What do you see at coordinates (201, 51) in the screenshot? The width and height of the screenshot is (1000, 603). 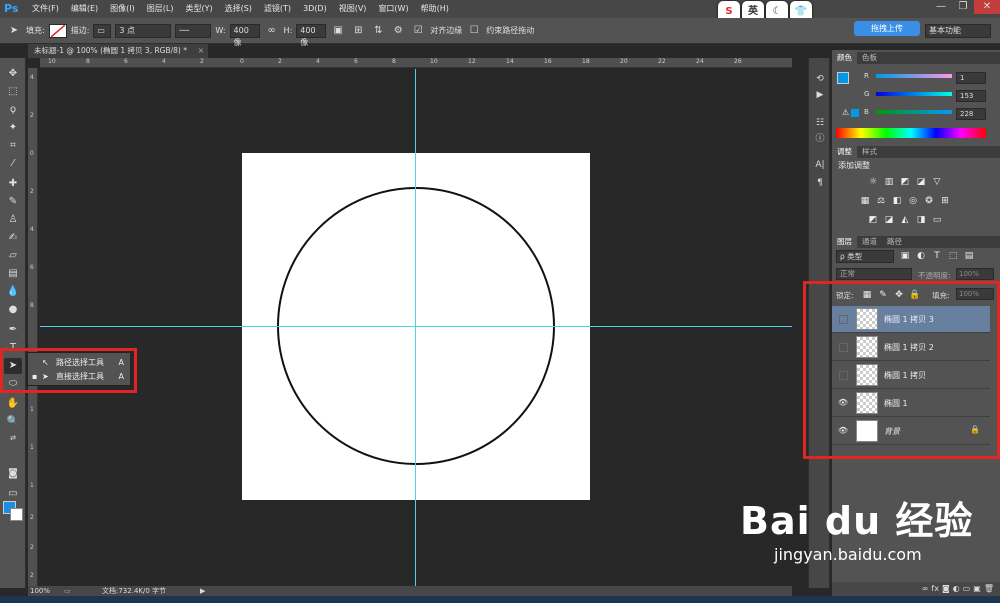 I see `close-icon: ×` at bounding box center [201, 51].